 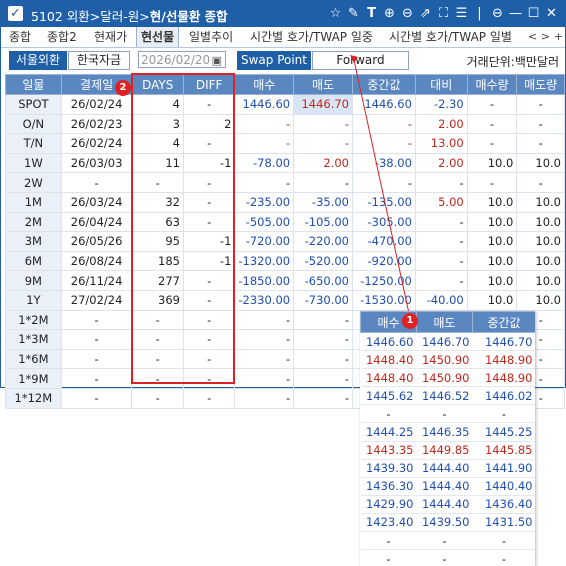 What do you see at coordinates (110, 37) in the screenshot?
I see `tab-current-price: 현재가` at bounding box center [110, 37].